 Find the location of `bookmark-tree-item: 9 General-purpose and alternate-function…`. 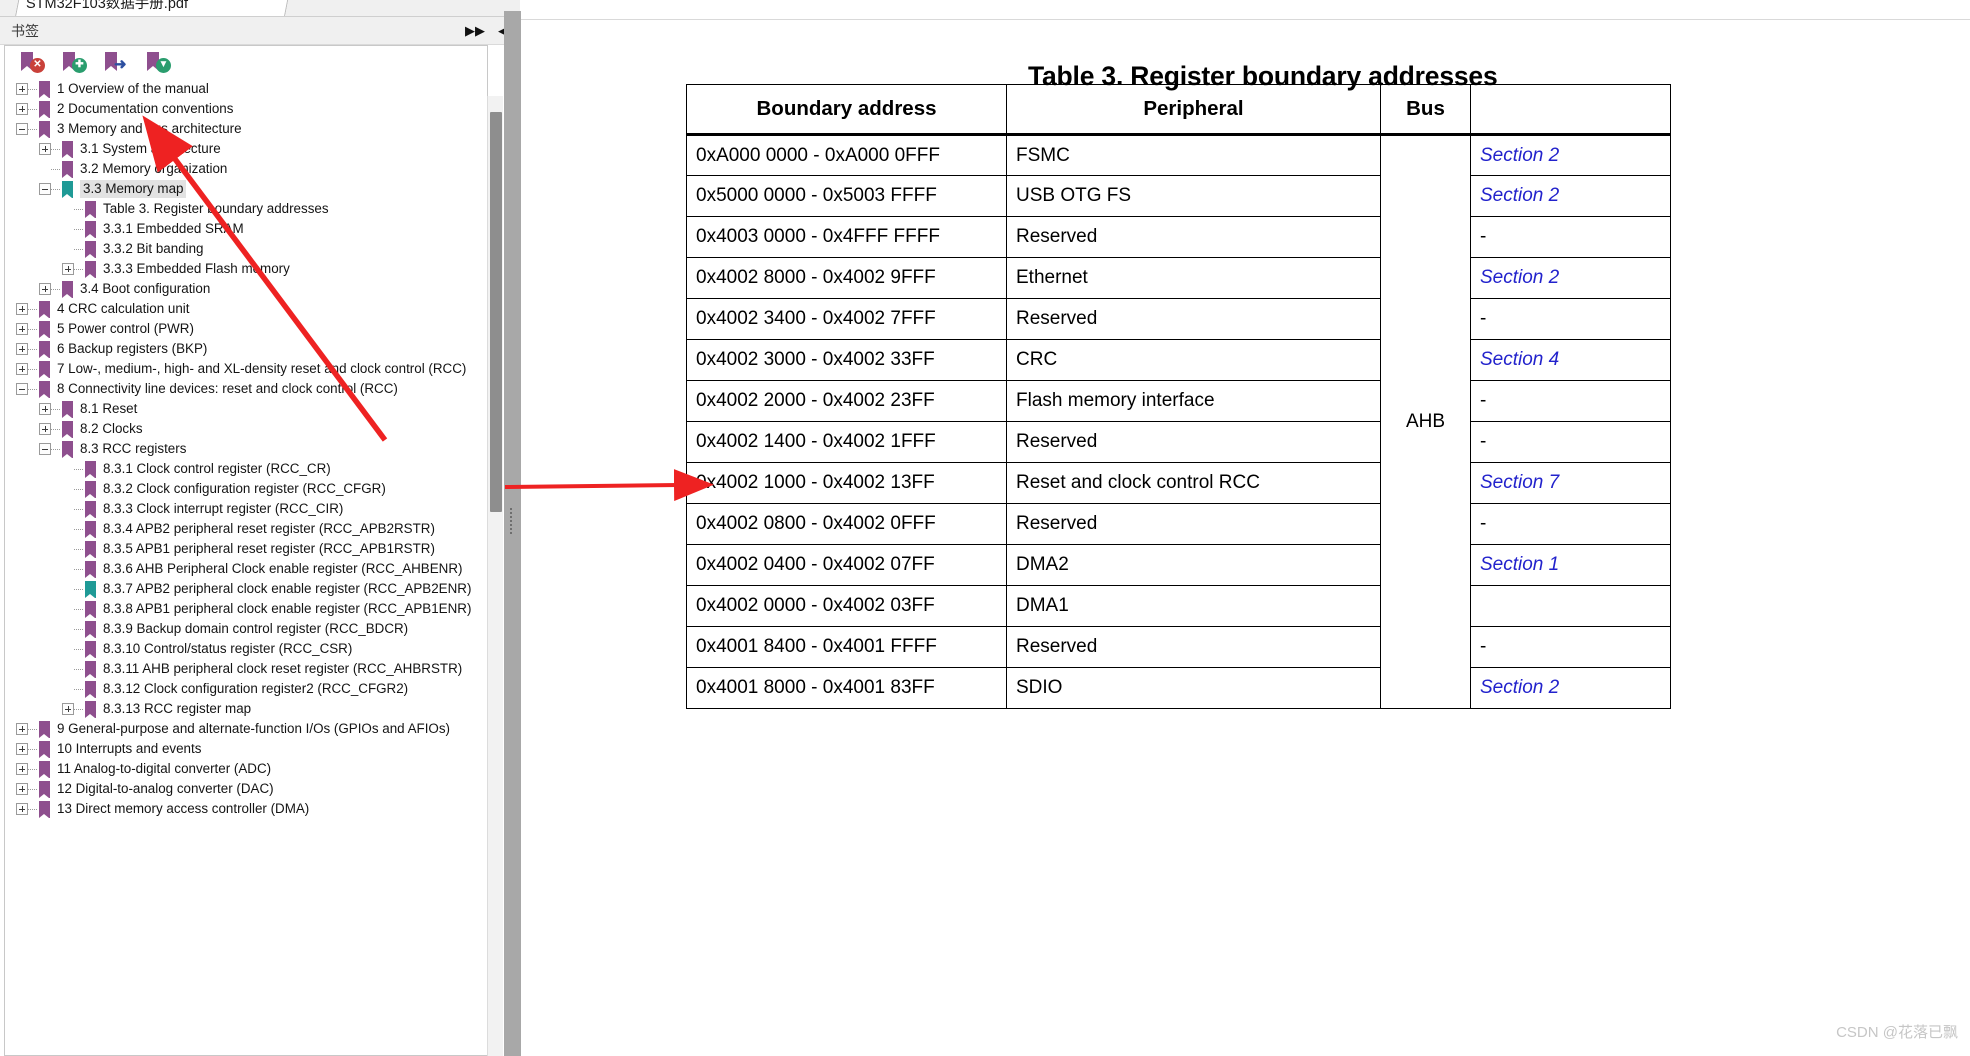

bookmark-tree-item: 9 General-purpose and alternate-function… is located at coordinates (246, 729).